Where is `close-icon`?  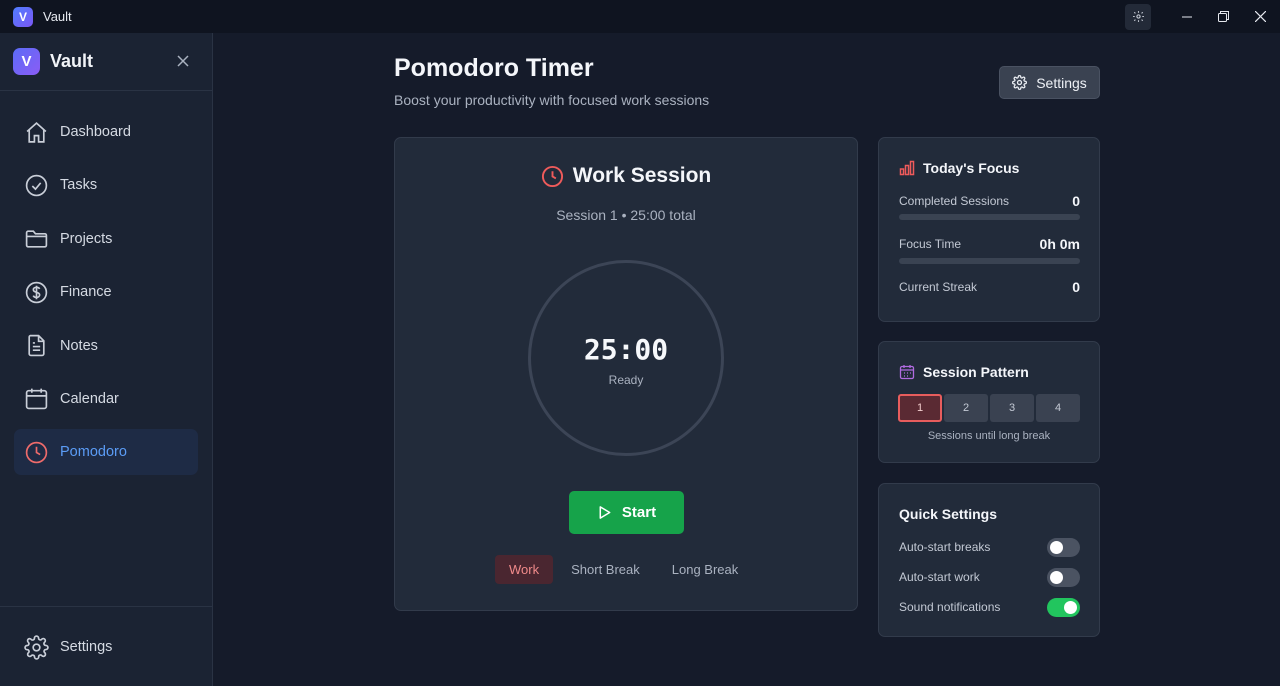
close-icon is located at coordinates (1260, 16).